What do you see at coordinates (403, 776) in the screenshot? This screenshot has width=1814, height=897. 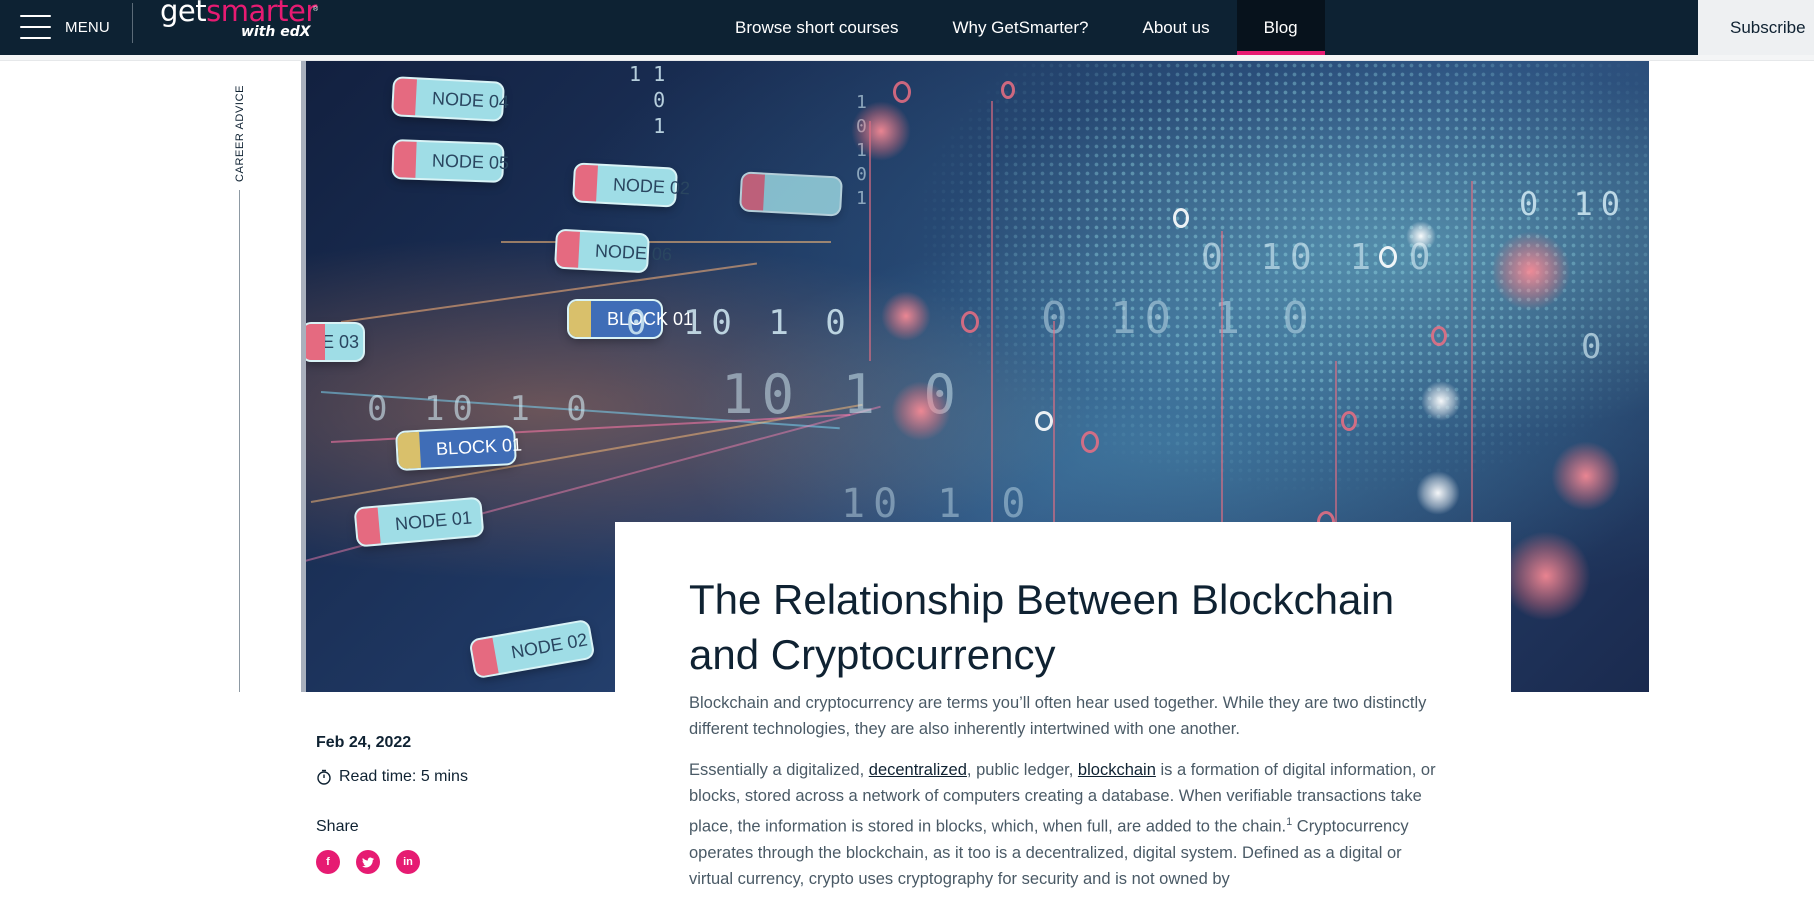 I see `read-time-text: Read time: 5 mins` at bounding box center [403, 776].